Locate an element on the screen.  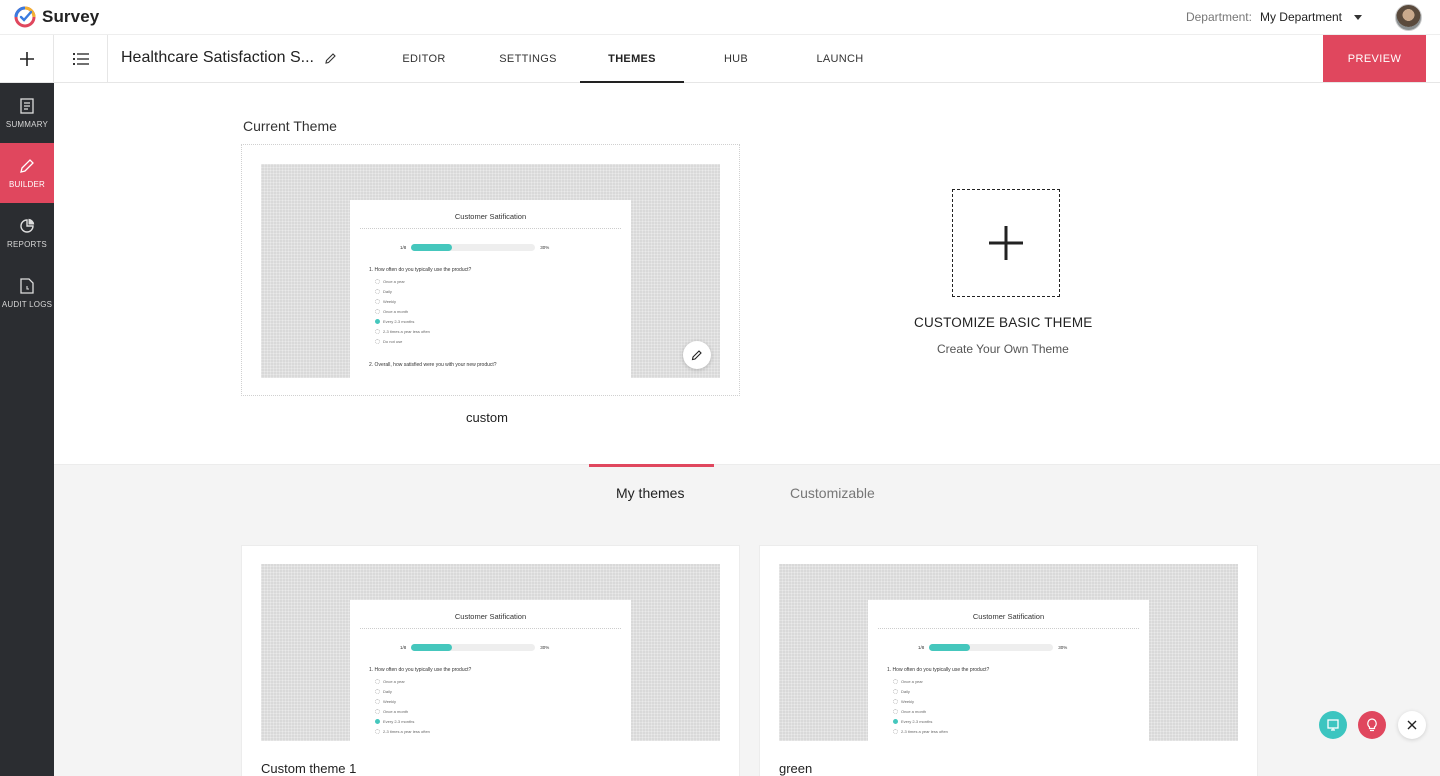
list-icon is located at coordinates (80, 58).